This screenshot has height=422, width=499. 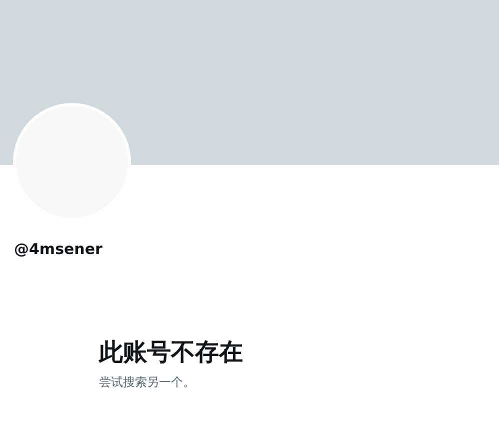 What do you see at coordinates (171, 352) in the screenshot?
I see `notice-title: 此账号不存在` at bounding box center [171, 352].